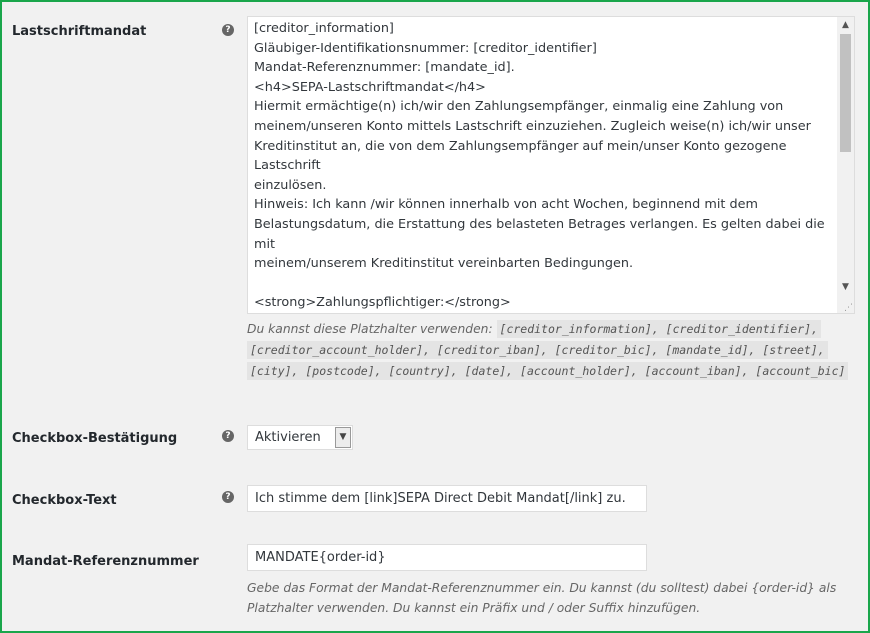  What do you see at coordinates (324, 28) in the screenshot?
I see `textarea-line: [creditor_information]` at bounding box center [324, 28].